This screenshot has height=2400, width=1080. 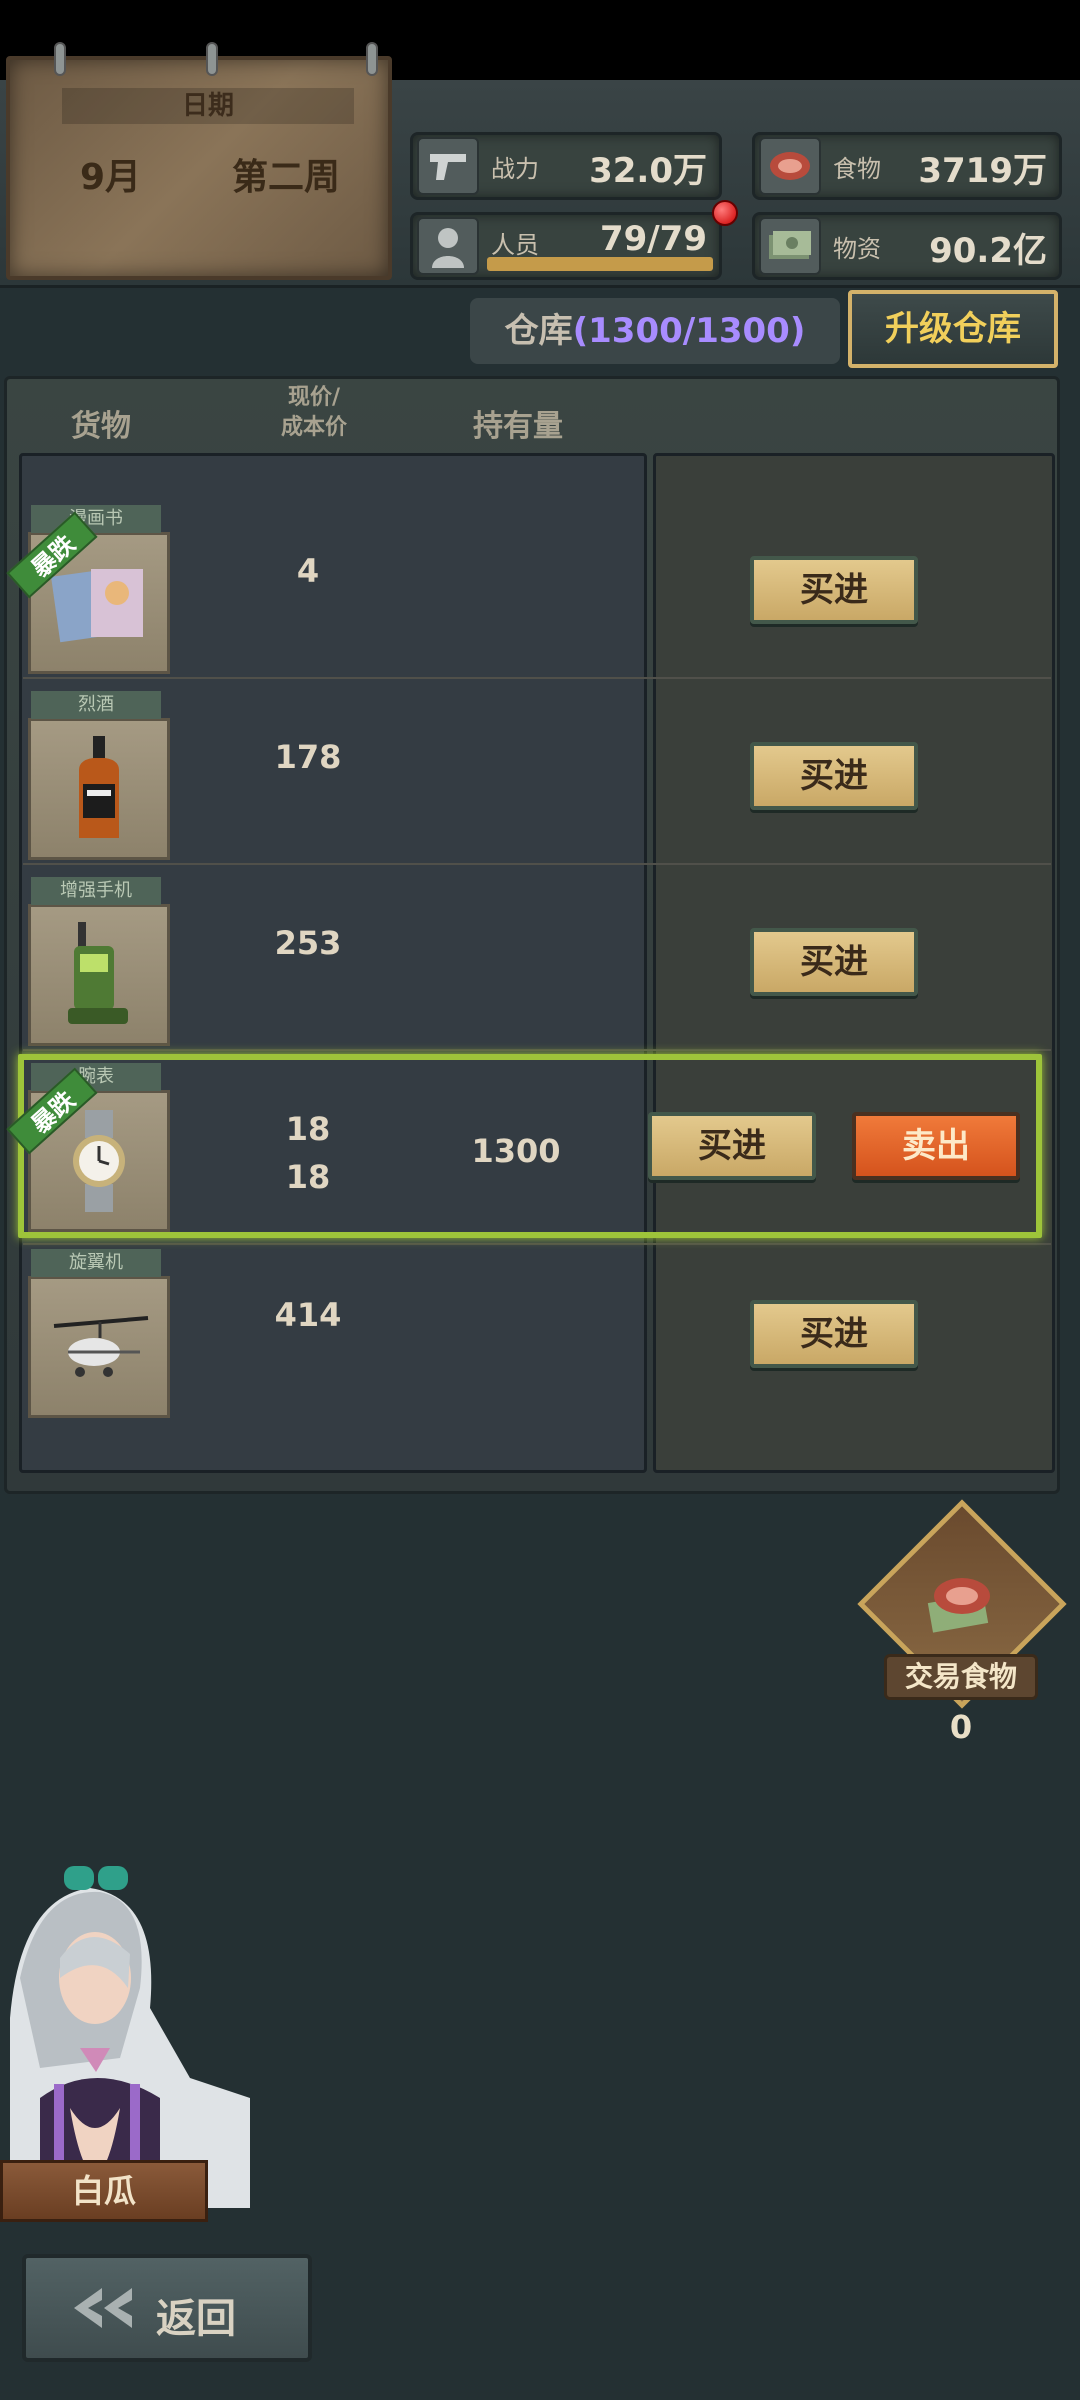 What do you see at coordinates (515, 169) in the screenshot?
I see `power-label: 战力` at bounding box center [515, 169].